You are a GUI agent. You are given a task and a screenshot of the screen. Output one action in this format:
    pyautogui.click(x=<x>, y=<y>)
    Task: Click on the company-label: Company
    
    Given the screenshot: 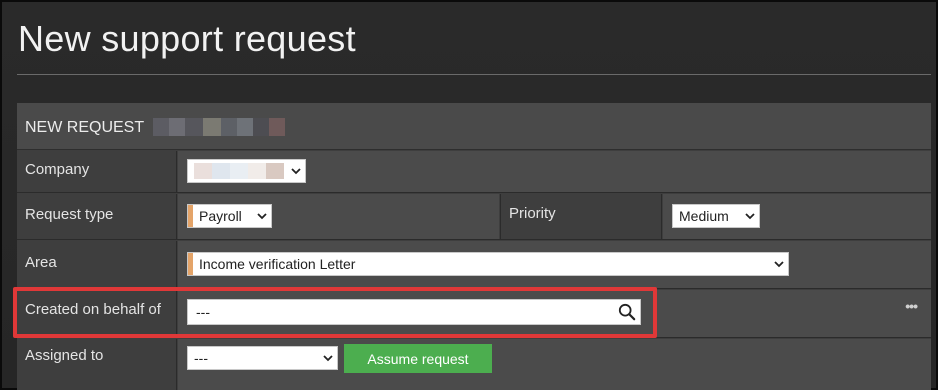 What is the action you would take?
    pyautogui.click(x=57, y=169)
    